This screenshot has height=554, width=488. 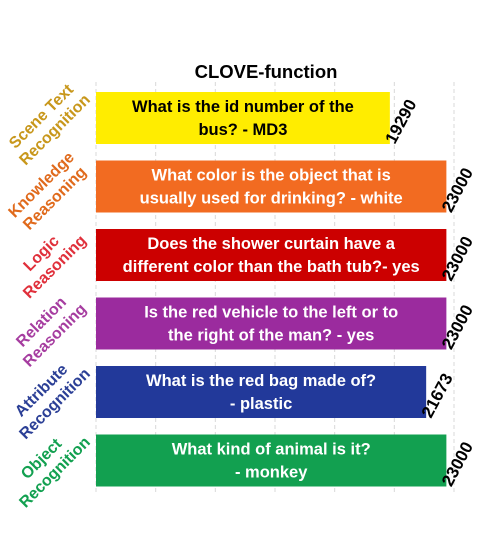 What do you see at coordinates (48, 260) in the screenshot?
I see `category-label: LogicReasoning` at bounding box center [48, 260].